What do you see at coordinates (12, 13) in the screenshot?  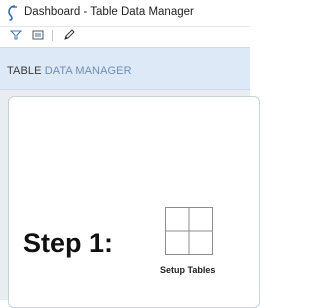 I see `app-logo-icon` at bounding box center [12, 13].